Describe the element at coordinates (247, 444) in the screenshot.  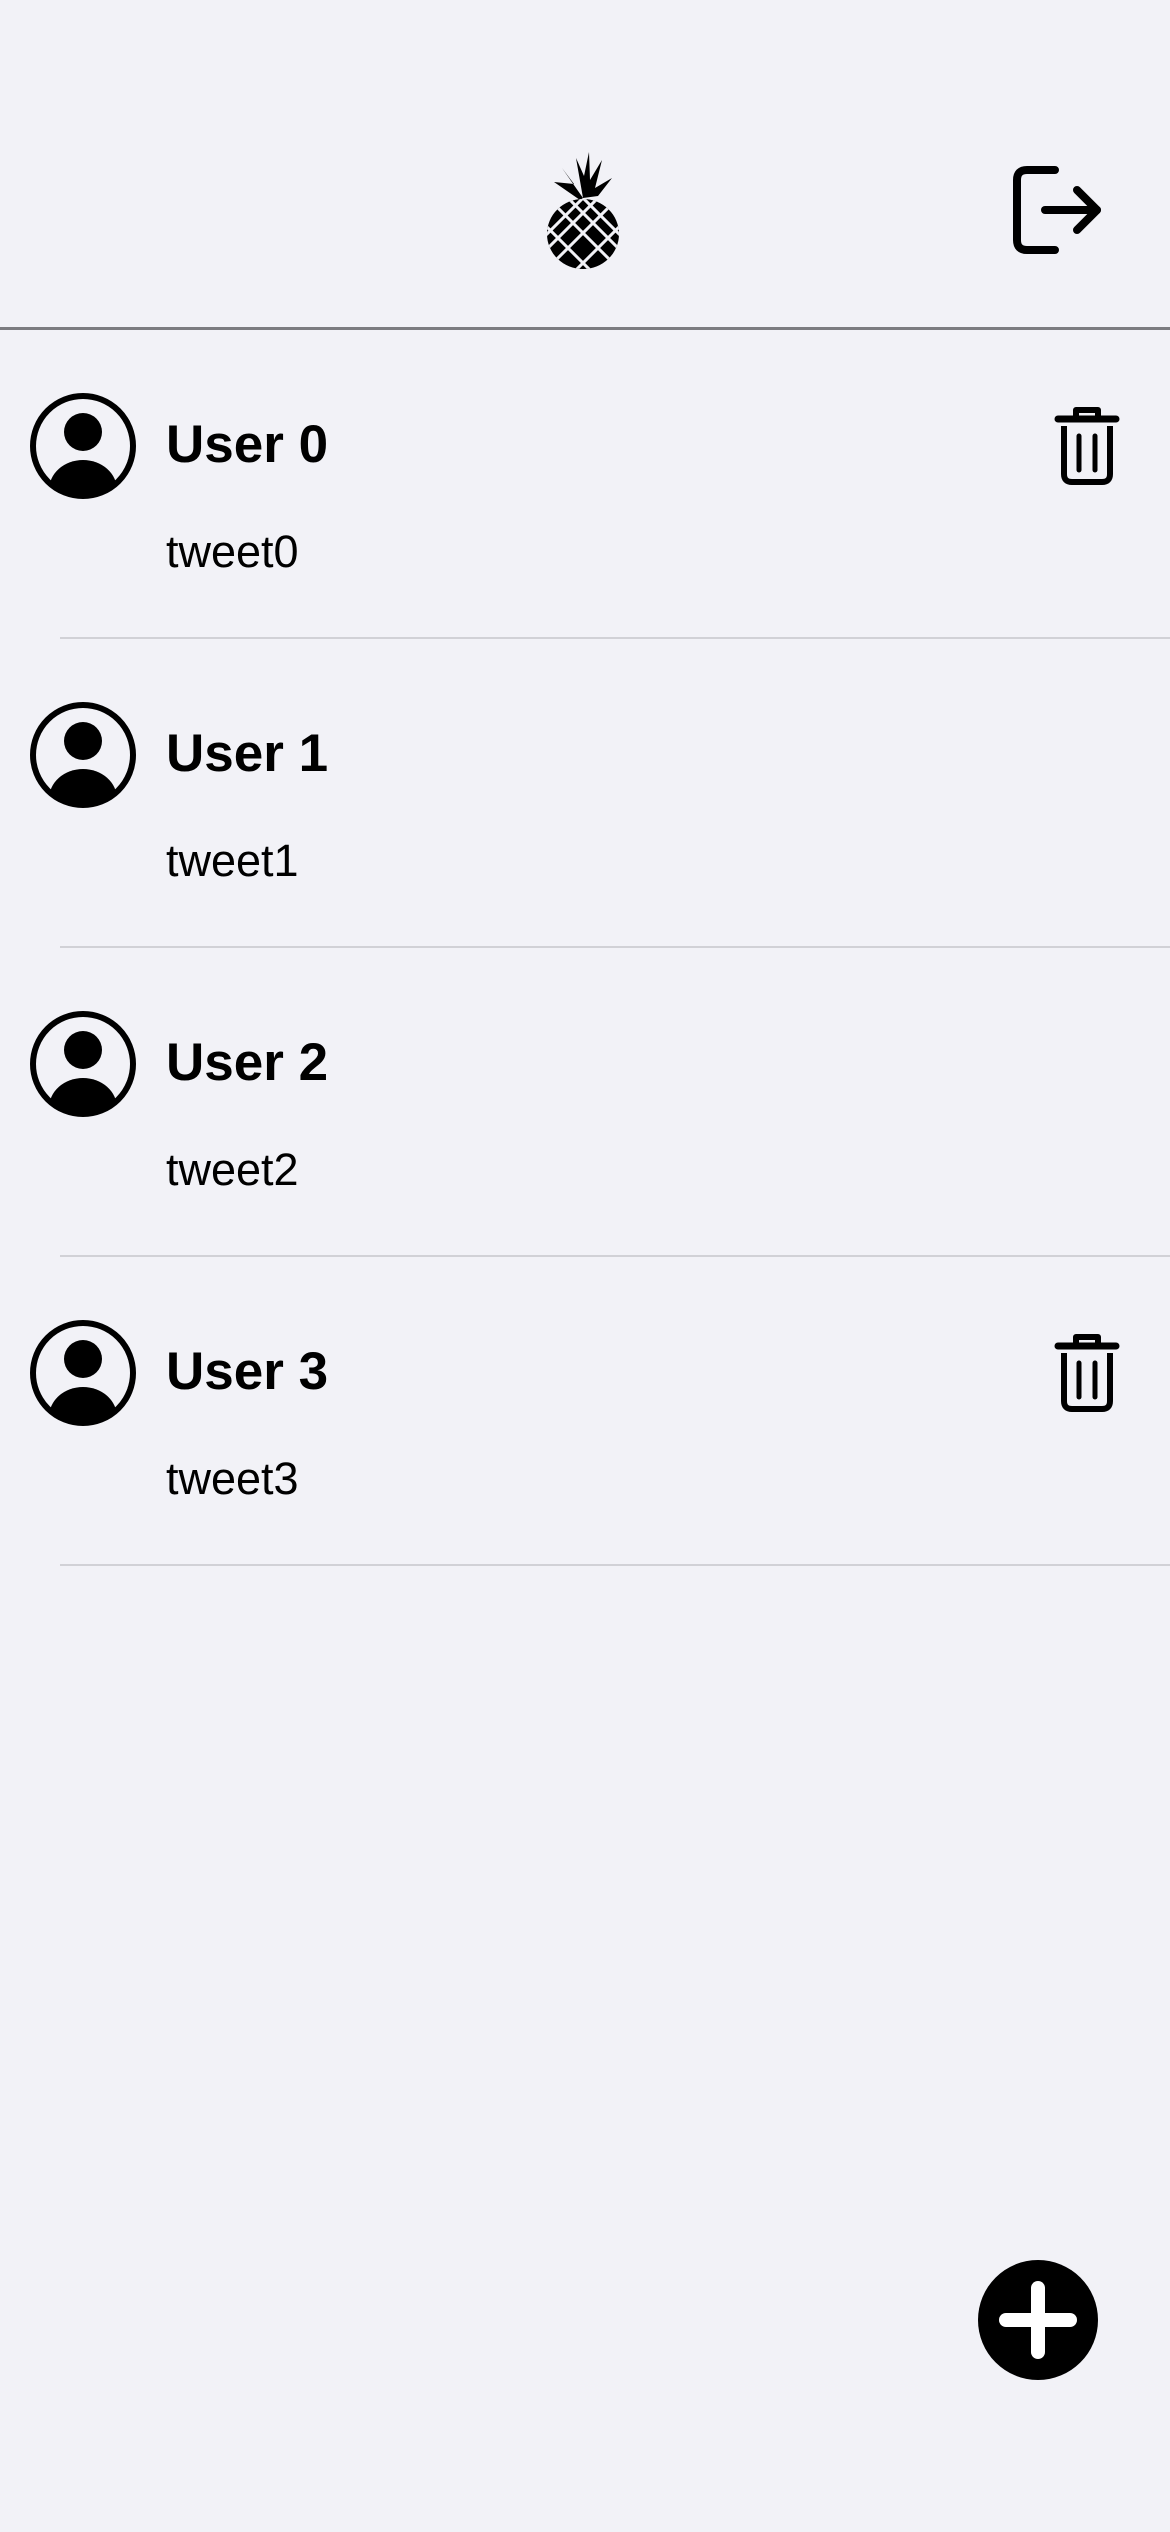
I see `username: User 0` at that location.